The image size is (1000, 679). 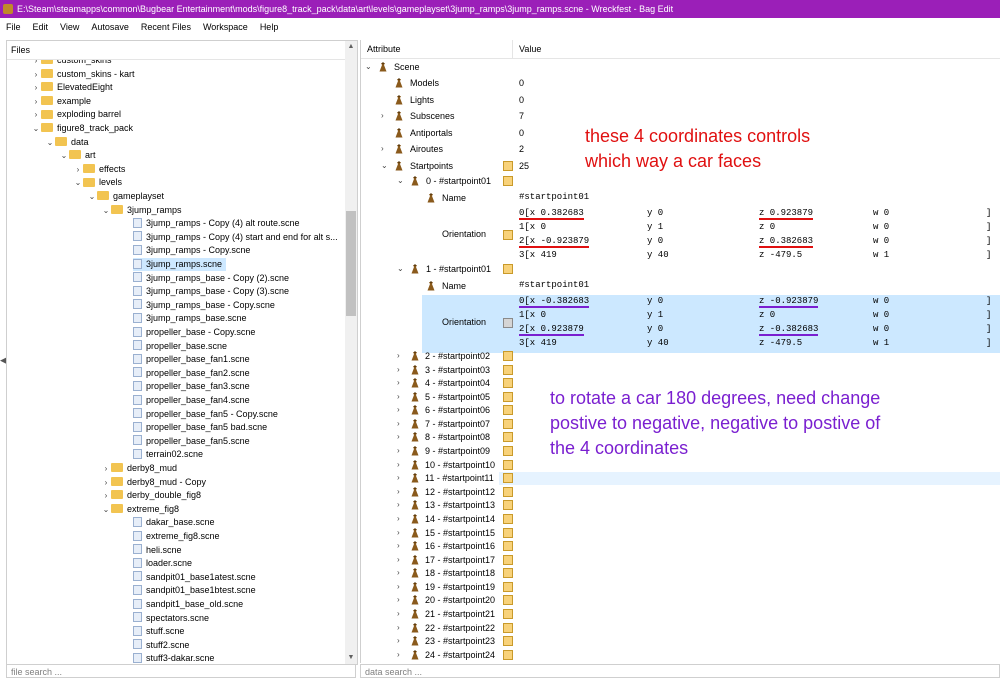 I want to click on startpoint-row: › 17 - #startpoint17, so click(x=680, y=560).